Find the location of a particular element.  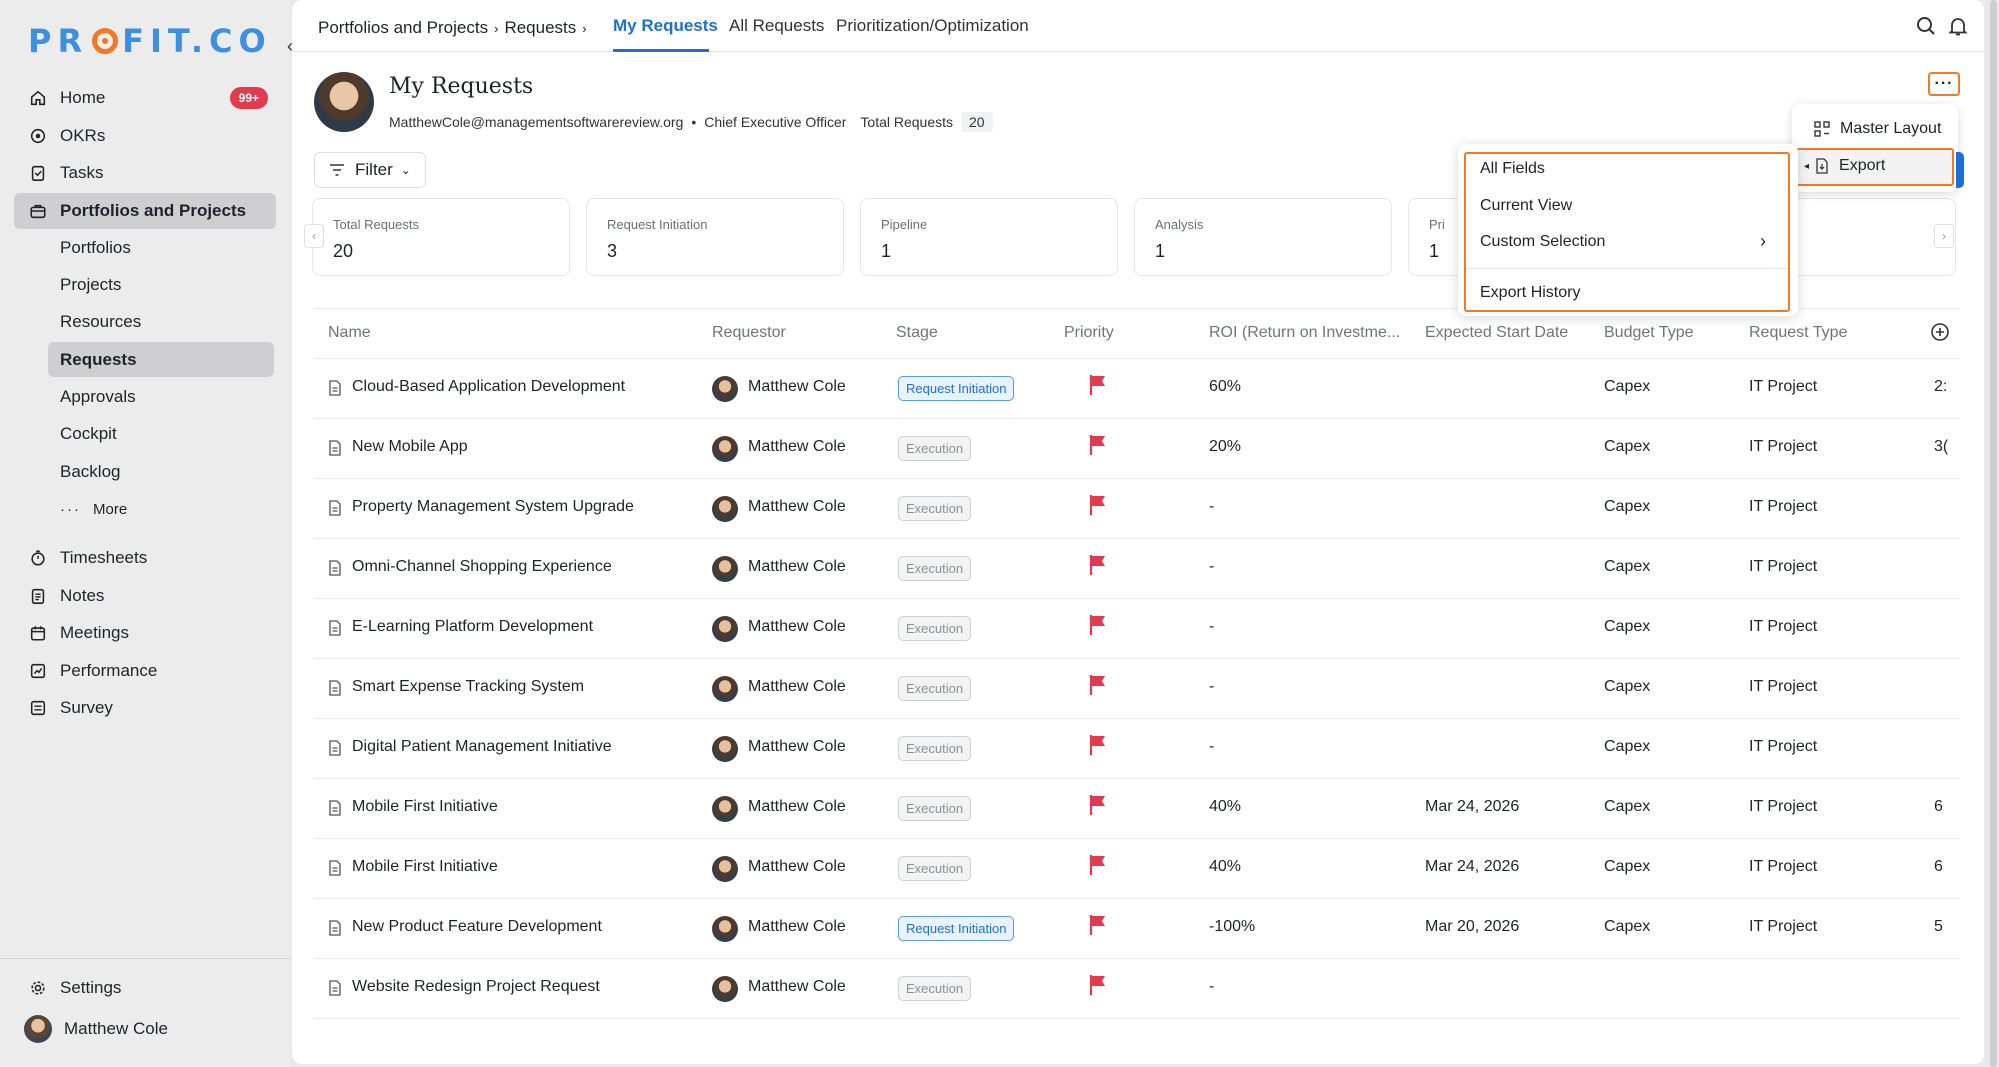

menu-item-export: ◂ Export is located at coordinates (1844, 166).